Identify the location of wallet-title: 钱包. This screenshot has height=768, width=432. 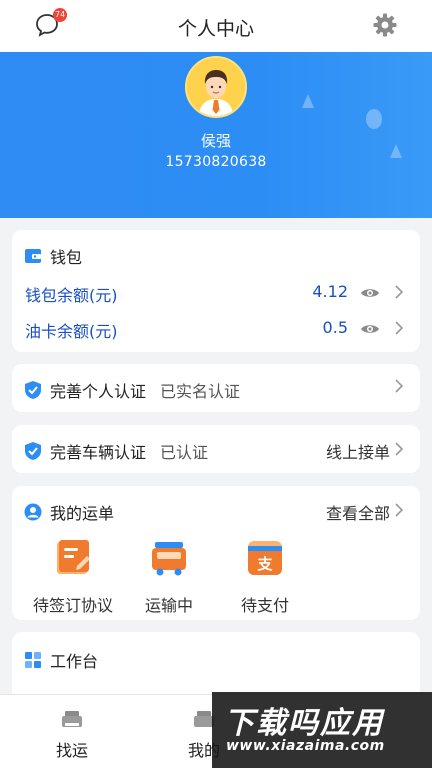
(66, 257).